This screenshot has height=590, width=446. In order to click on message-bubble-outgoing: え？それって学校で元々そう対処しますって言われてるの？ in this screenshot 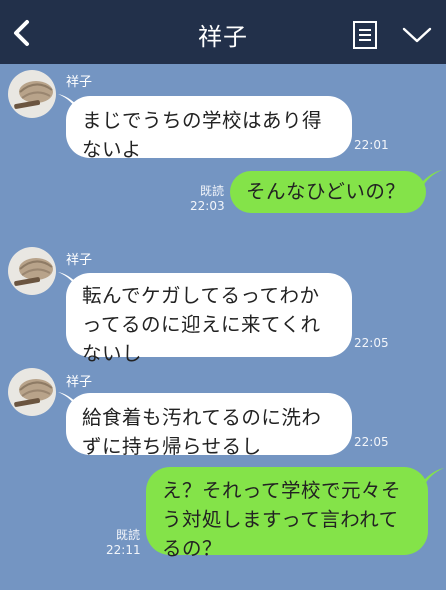, I will do `click(287, 513)`.